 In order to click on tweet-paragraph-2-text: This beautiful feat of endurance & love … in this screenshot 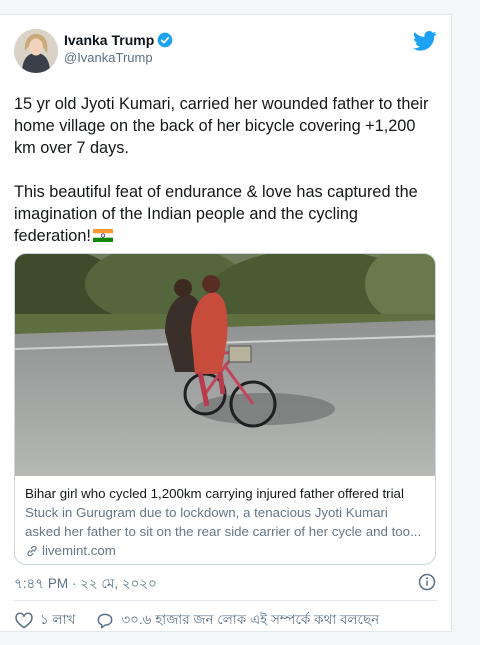, I will do `click(216, 214)`.